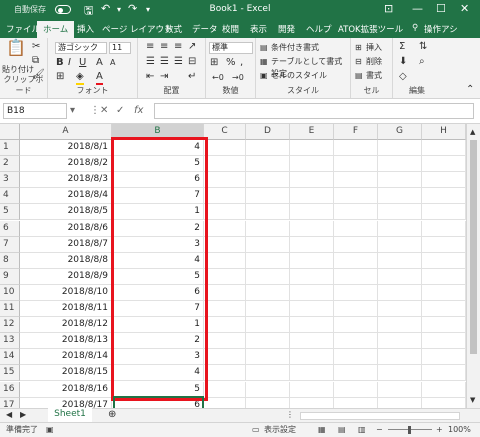 This screenshot has width=480, height=437. I want to click on font-shrink-icon: A, so click(112, 63).